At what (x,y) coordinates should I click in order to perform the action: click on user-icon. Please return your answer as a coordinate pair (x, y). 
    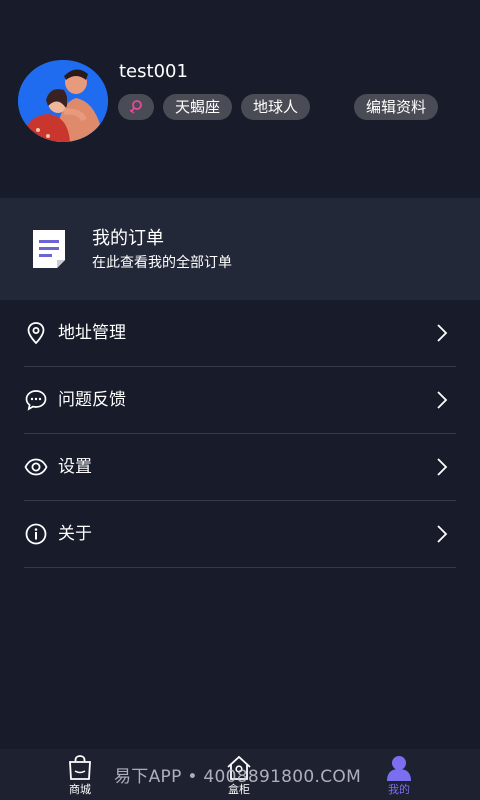
    Looking at the image, I should click on (399, 768).